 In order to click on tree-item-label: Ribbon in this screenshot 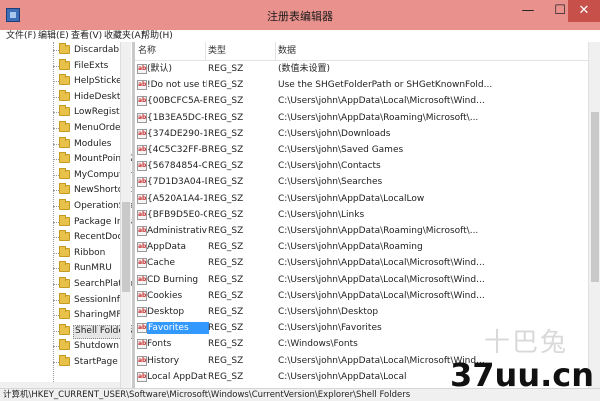, I will do `click(90, 252)`.